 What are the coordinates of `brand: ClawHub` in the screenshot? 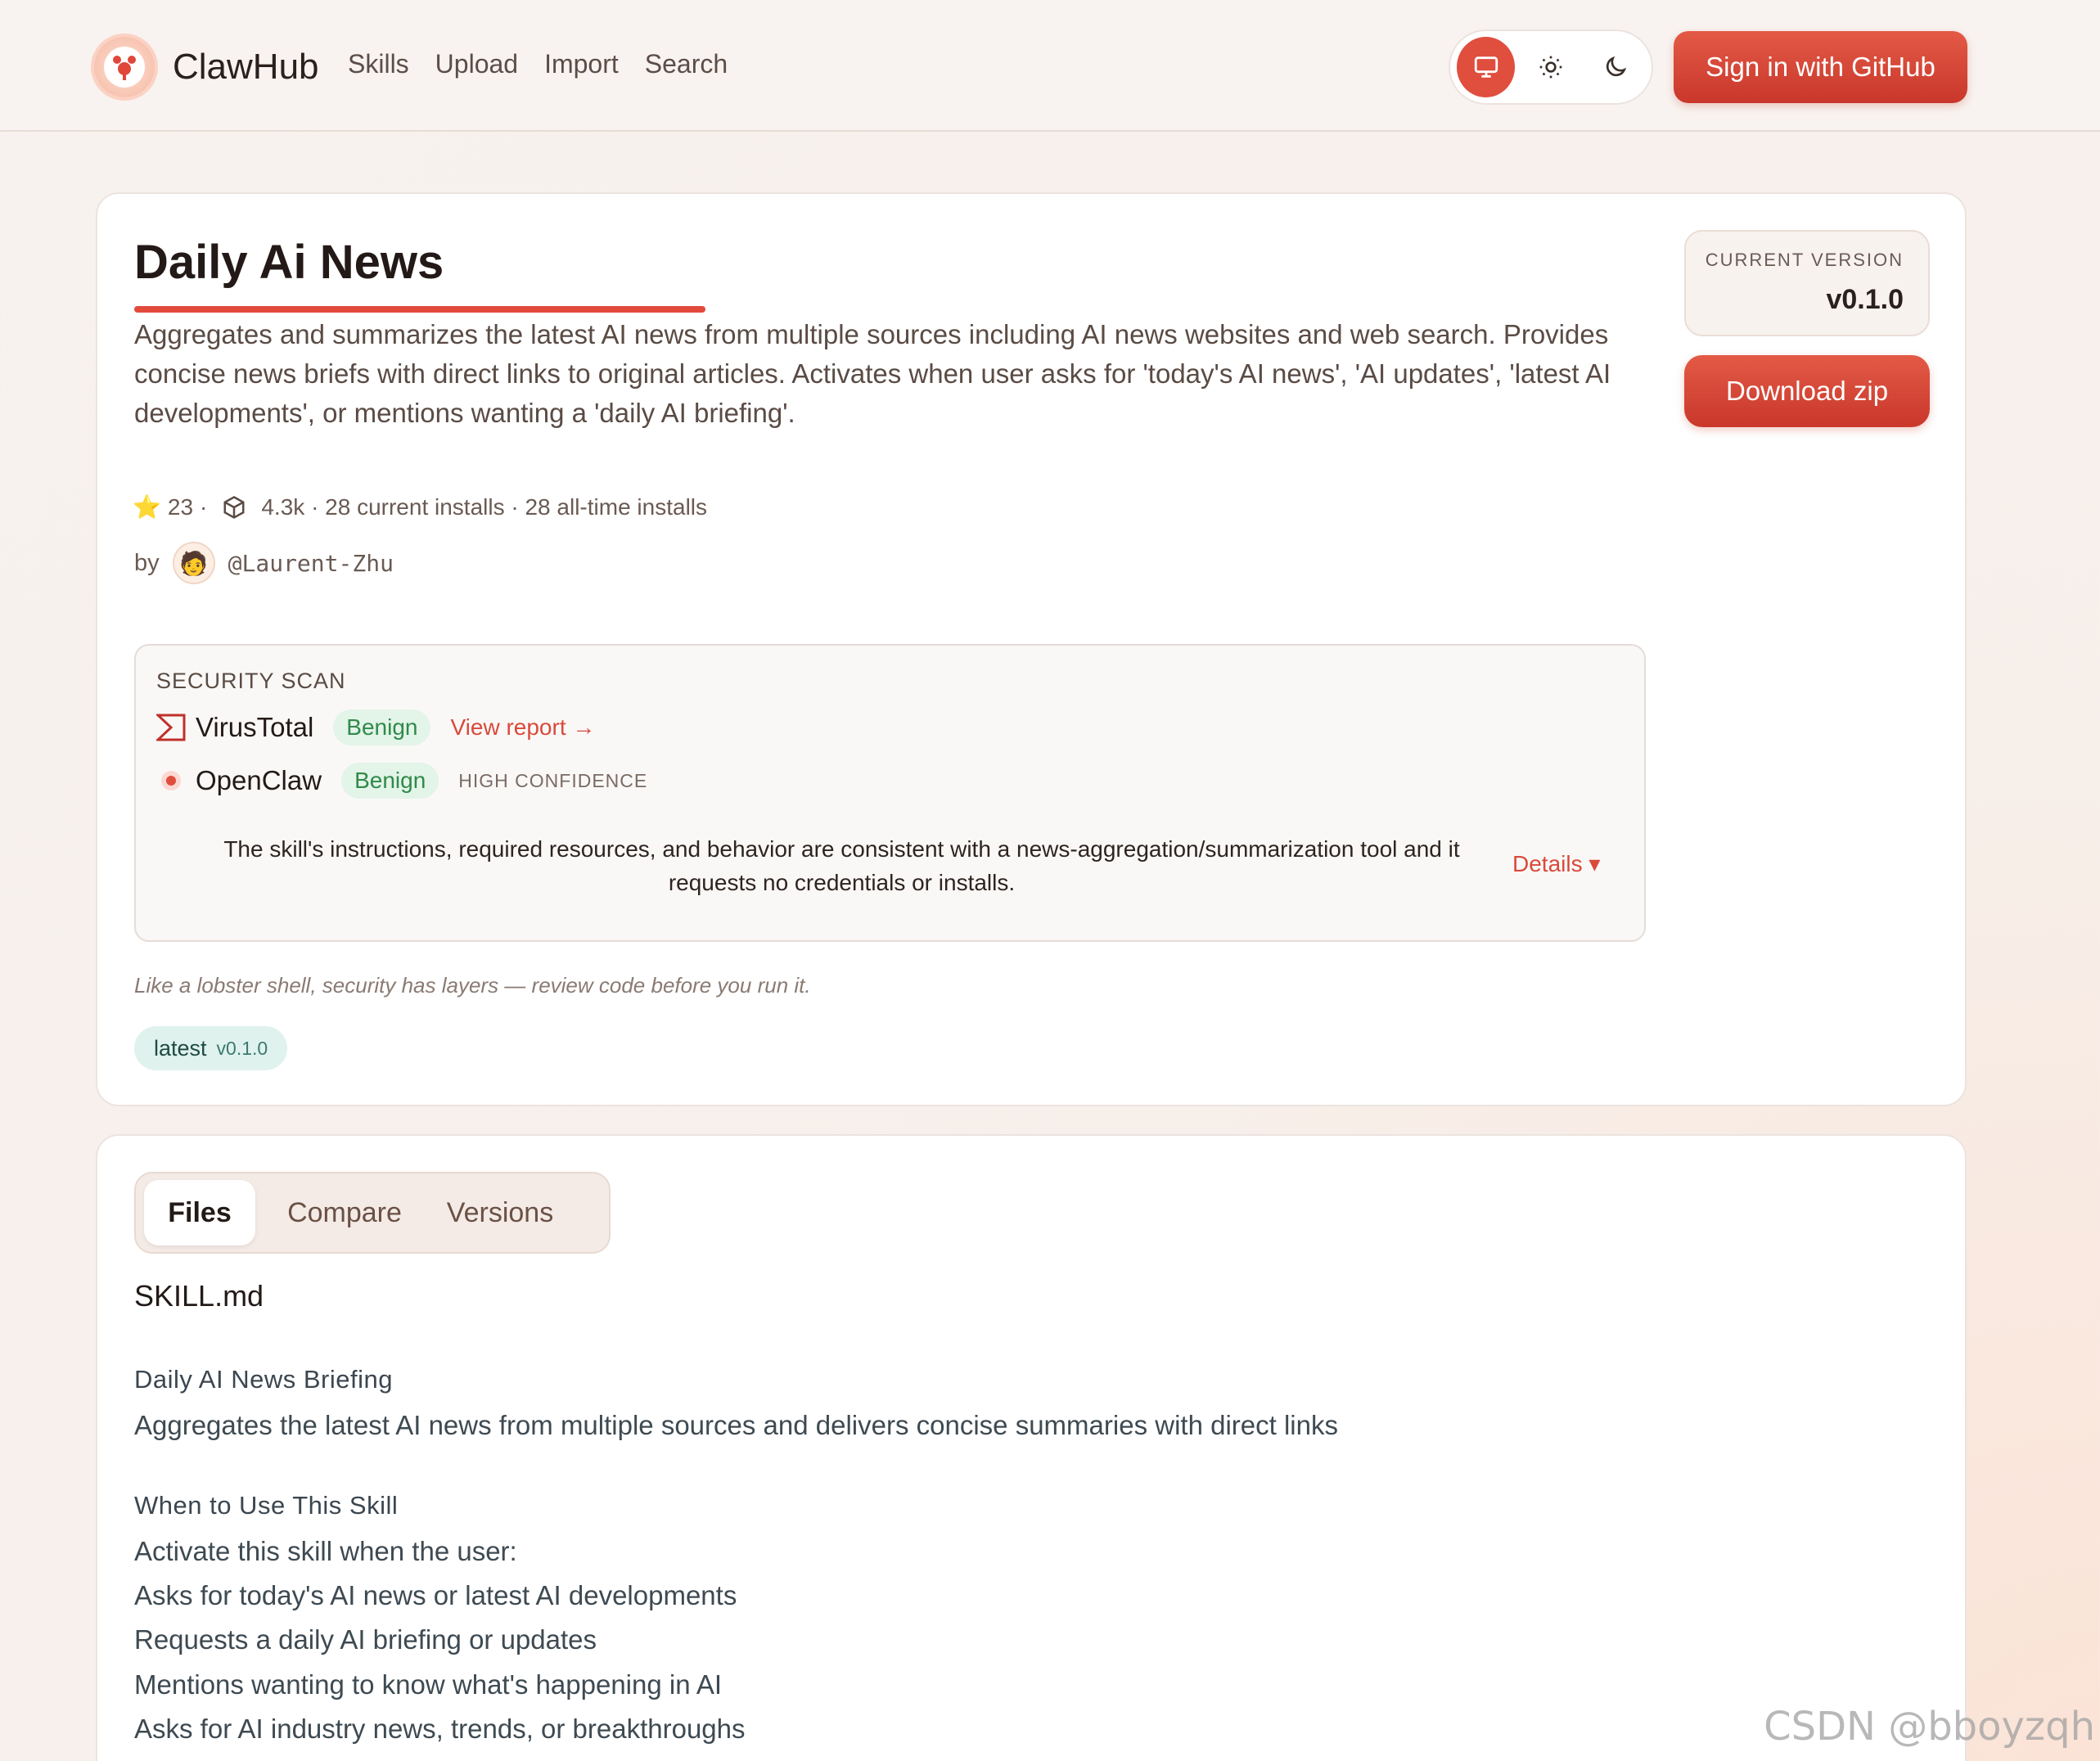 It's located at (206, 67).